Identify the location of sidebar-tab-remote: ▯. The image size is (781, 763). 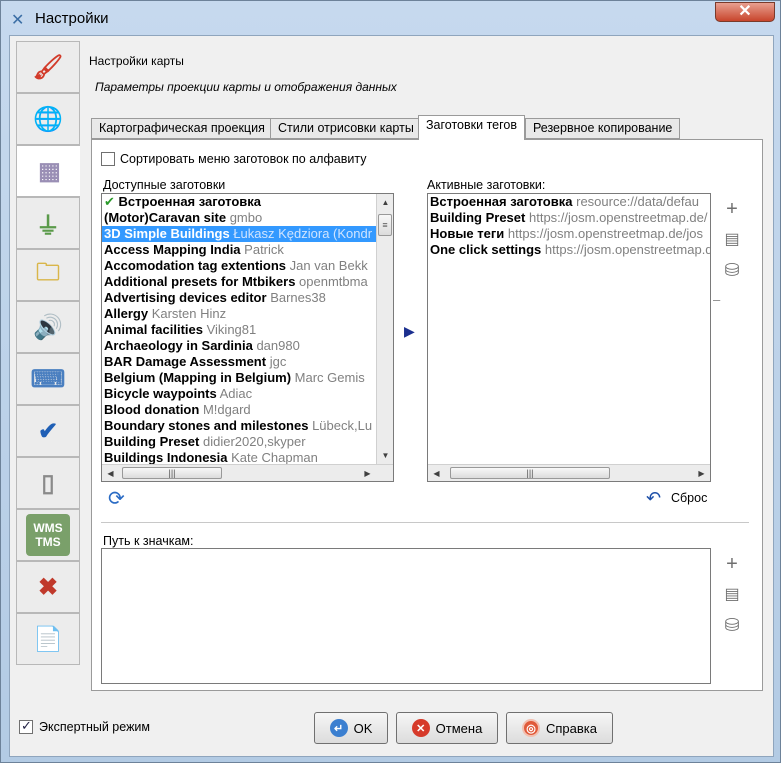
(48, 483).